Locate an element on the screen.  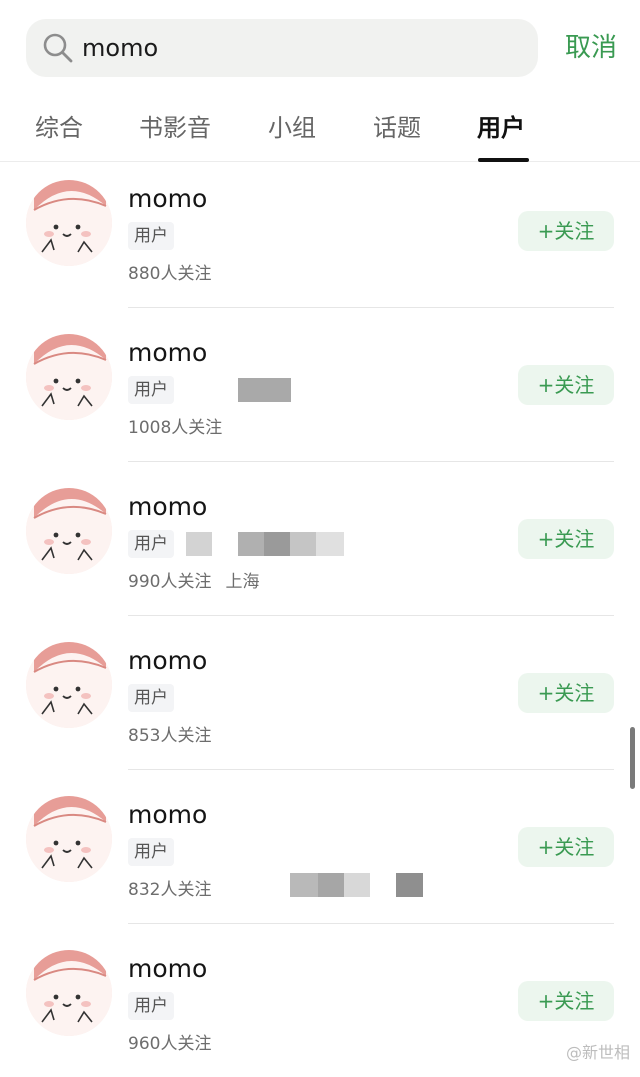
follower-count: 960人关注 is located at coordinates (170, 1044).